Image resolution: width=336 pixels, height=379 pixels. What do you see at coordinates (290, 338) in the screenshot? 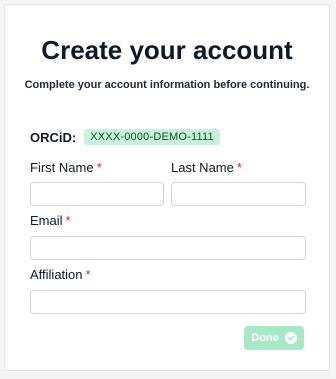
I see `check-circle-icon` at bounding box center [290, 338].